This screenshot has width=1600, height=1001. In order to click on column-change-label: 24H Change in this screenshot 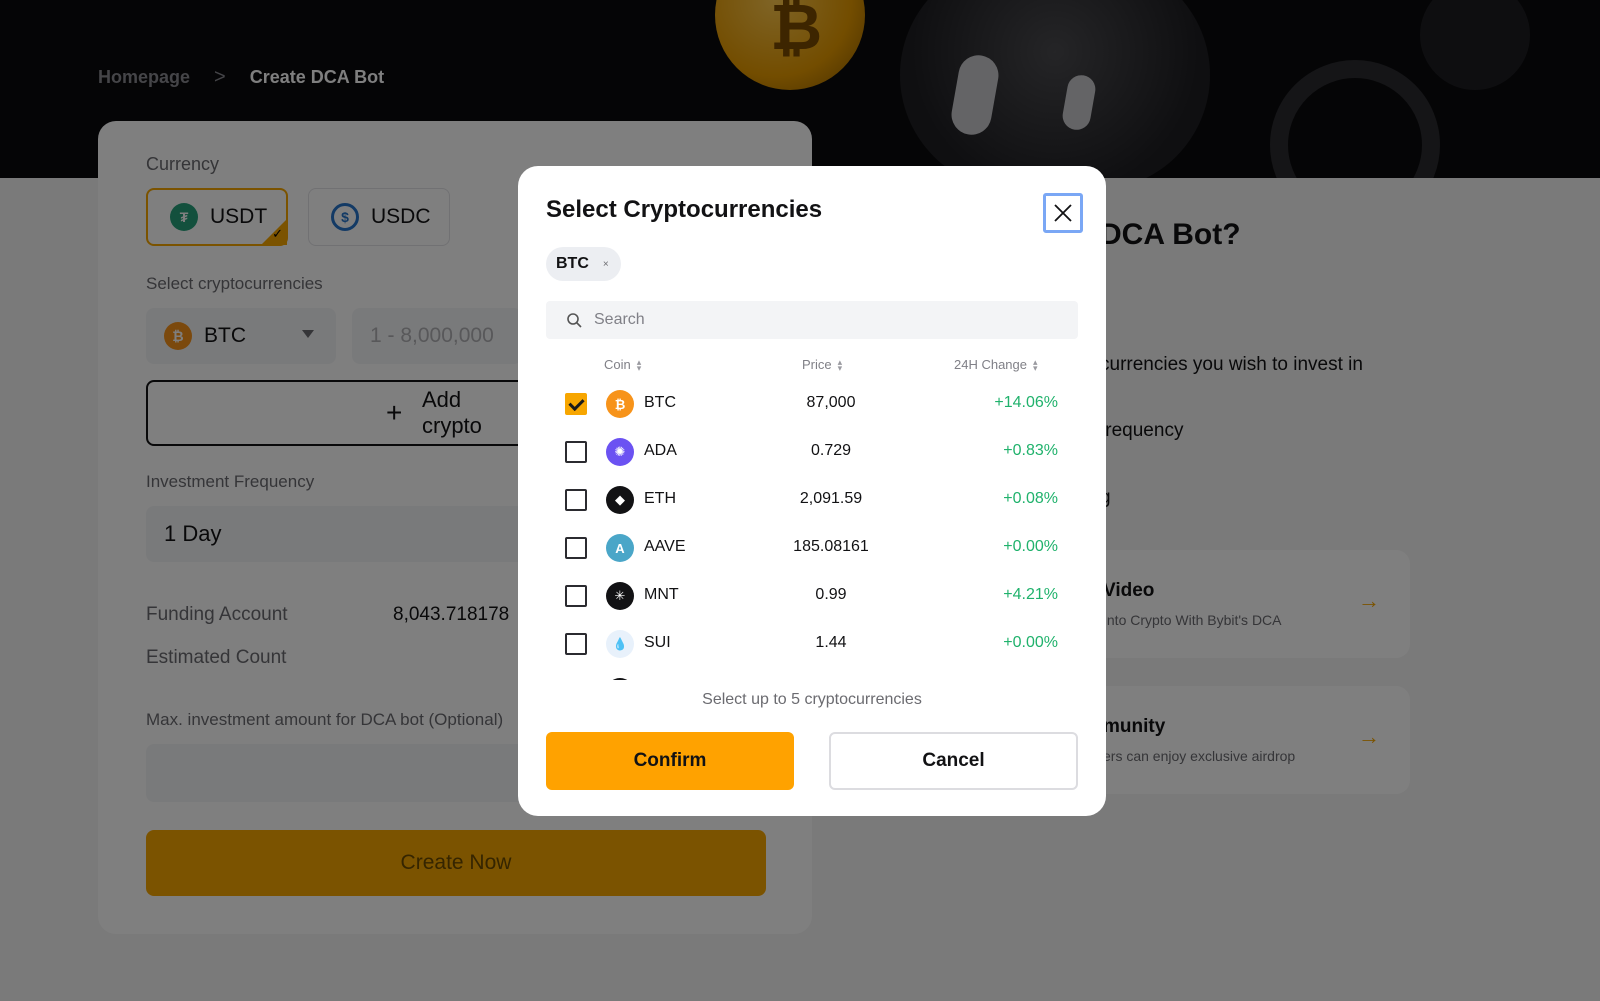, I will do `click(990, 364)`.